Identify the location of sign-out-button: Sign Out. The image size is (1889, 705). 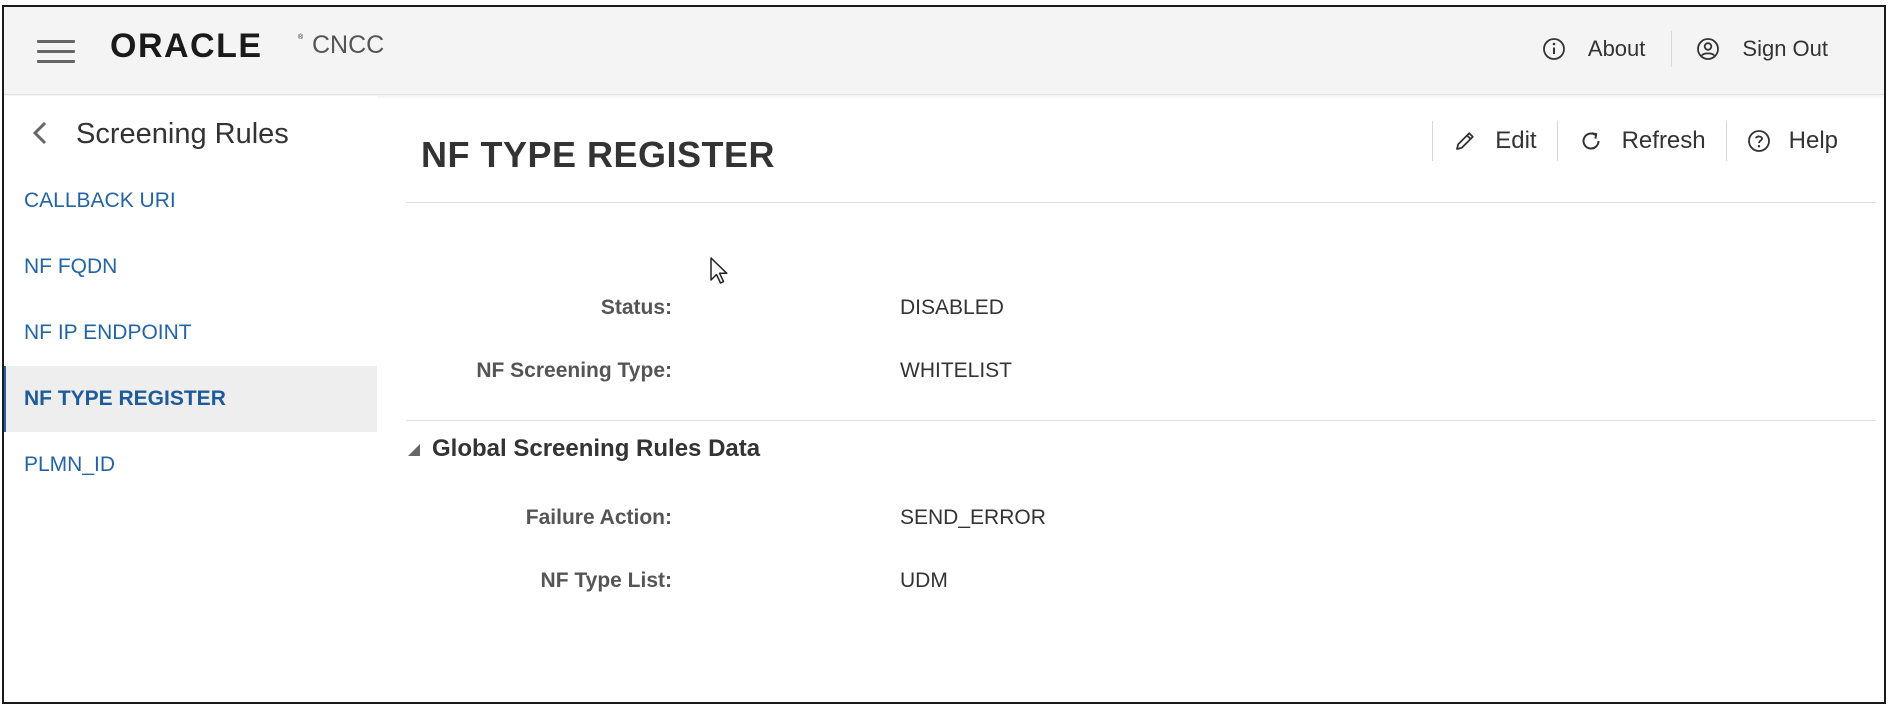
(1762, 49).